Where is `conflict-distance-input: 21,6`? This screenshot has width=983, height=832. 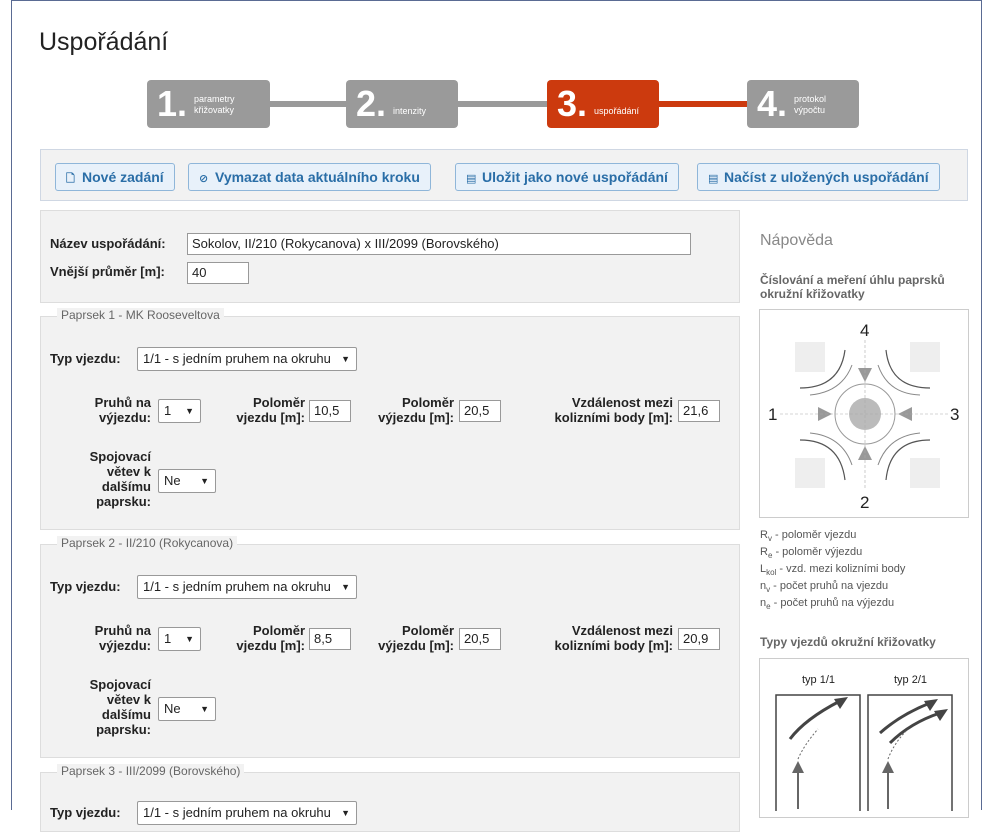 conflict-distance-input: 21,6 is located at coordinates (699, 411).